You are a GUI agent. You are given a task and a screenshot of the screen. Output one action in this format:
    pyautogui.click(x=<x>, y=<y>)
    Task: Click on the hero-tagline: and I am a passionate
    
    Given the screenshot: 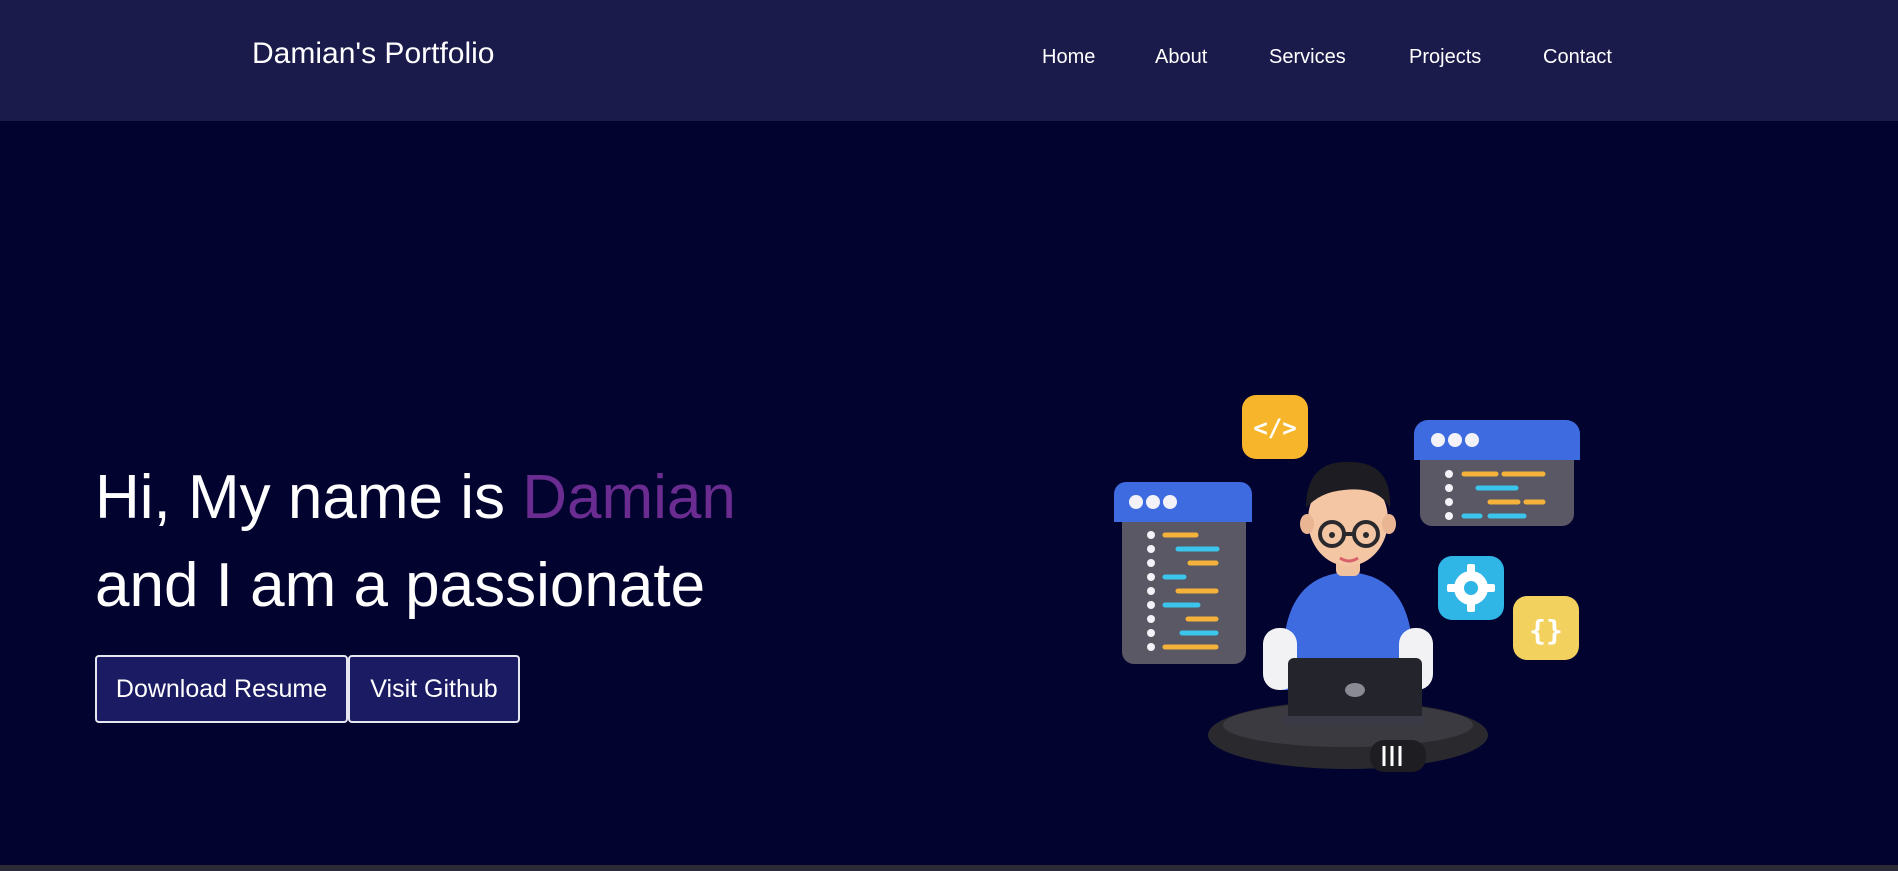 What is the action you would take?
    pyautogui.click(x=400, y=585)
    